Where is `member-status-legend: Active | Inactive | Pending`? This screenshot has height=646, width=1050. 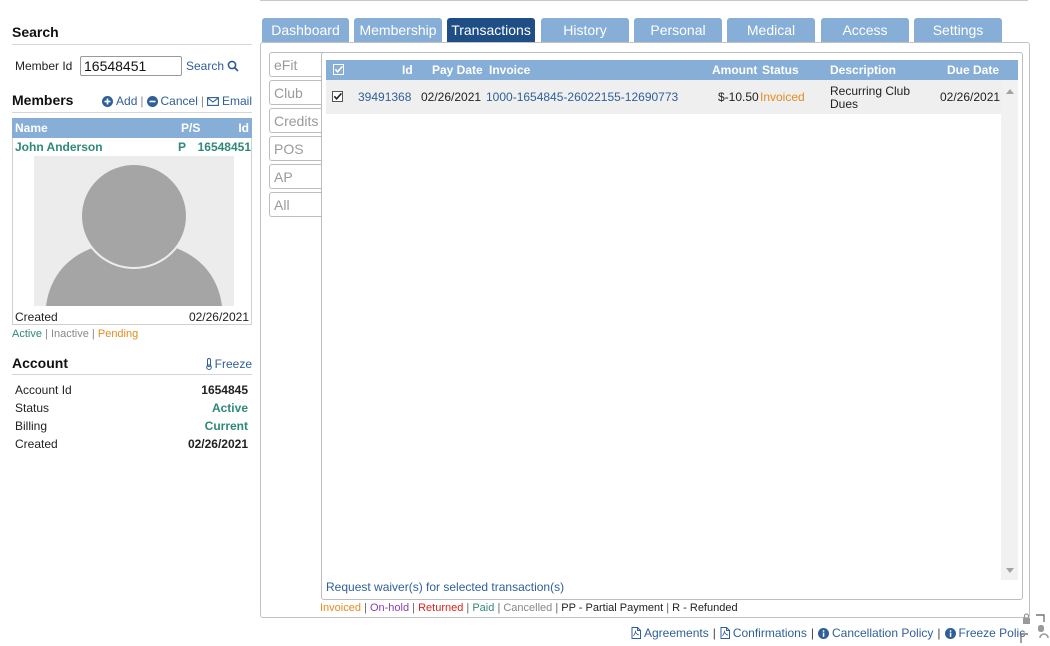 member-status-legend: Active | Inactive | Pending is located at coordinates (75, 334).